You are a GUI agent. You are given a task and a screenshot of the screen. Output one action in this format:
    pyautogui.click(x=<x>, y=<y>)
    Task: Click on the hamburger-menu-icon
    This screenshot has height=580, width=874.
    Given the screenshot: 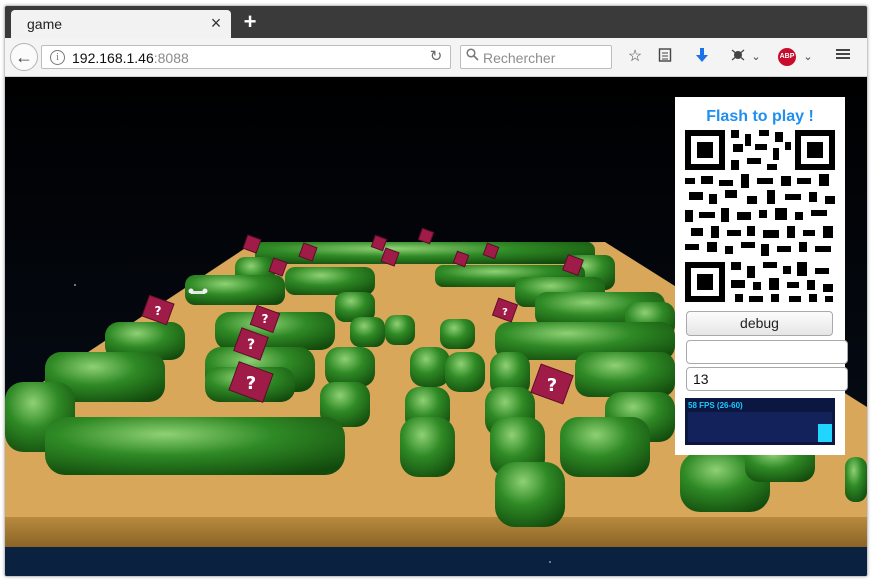 What is the action you would take?
    pyautogui.click(x=843, y=57)
    